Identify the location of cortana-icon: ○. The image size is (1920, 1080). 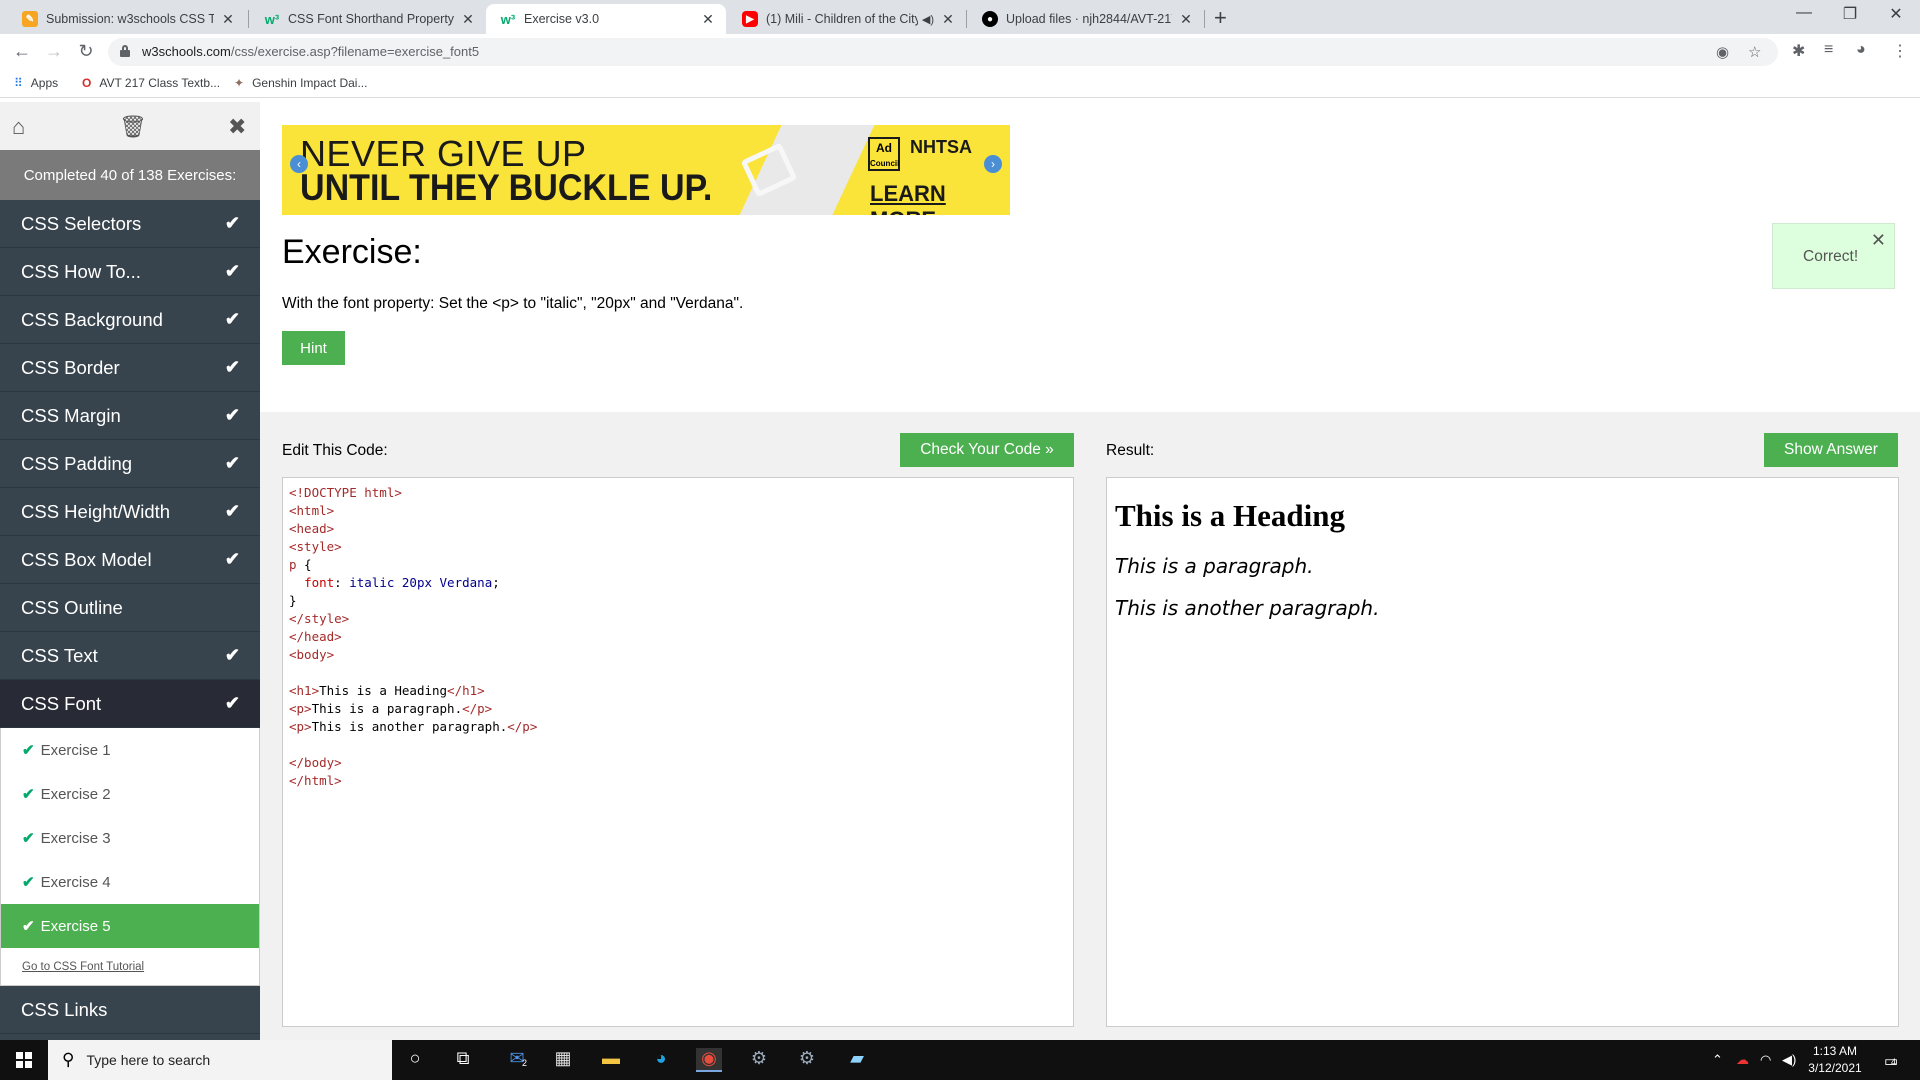
(415, 1060).